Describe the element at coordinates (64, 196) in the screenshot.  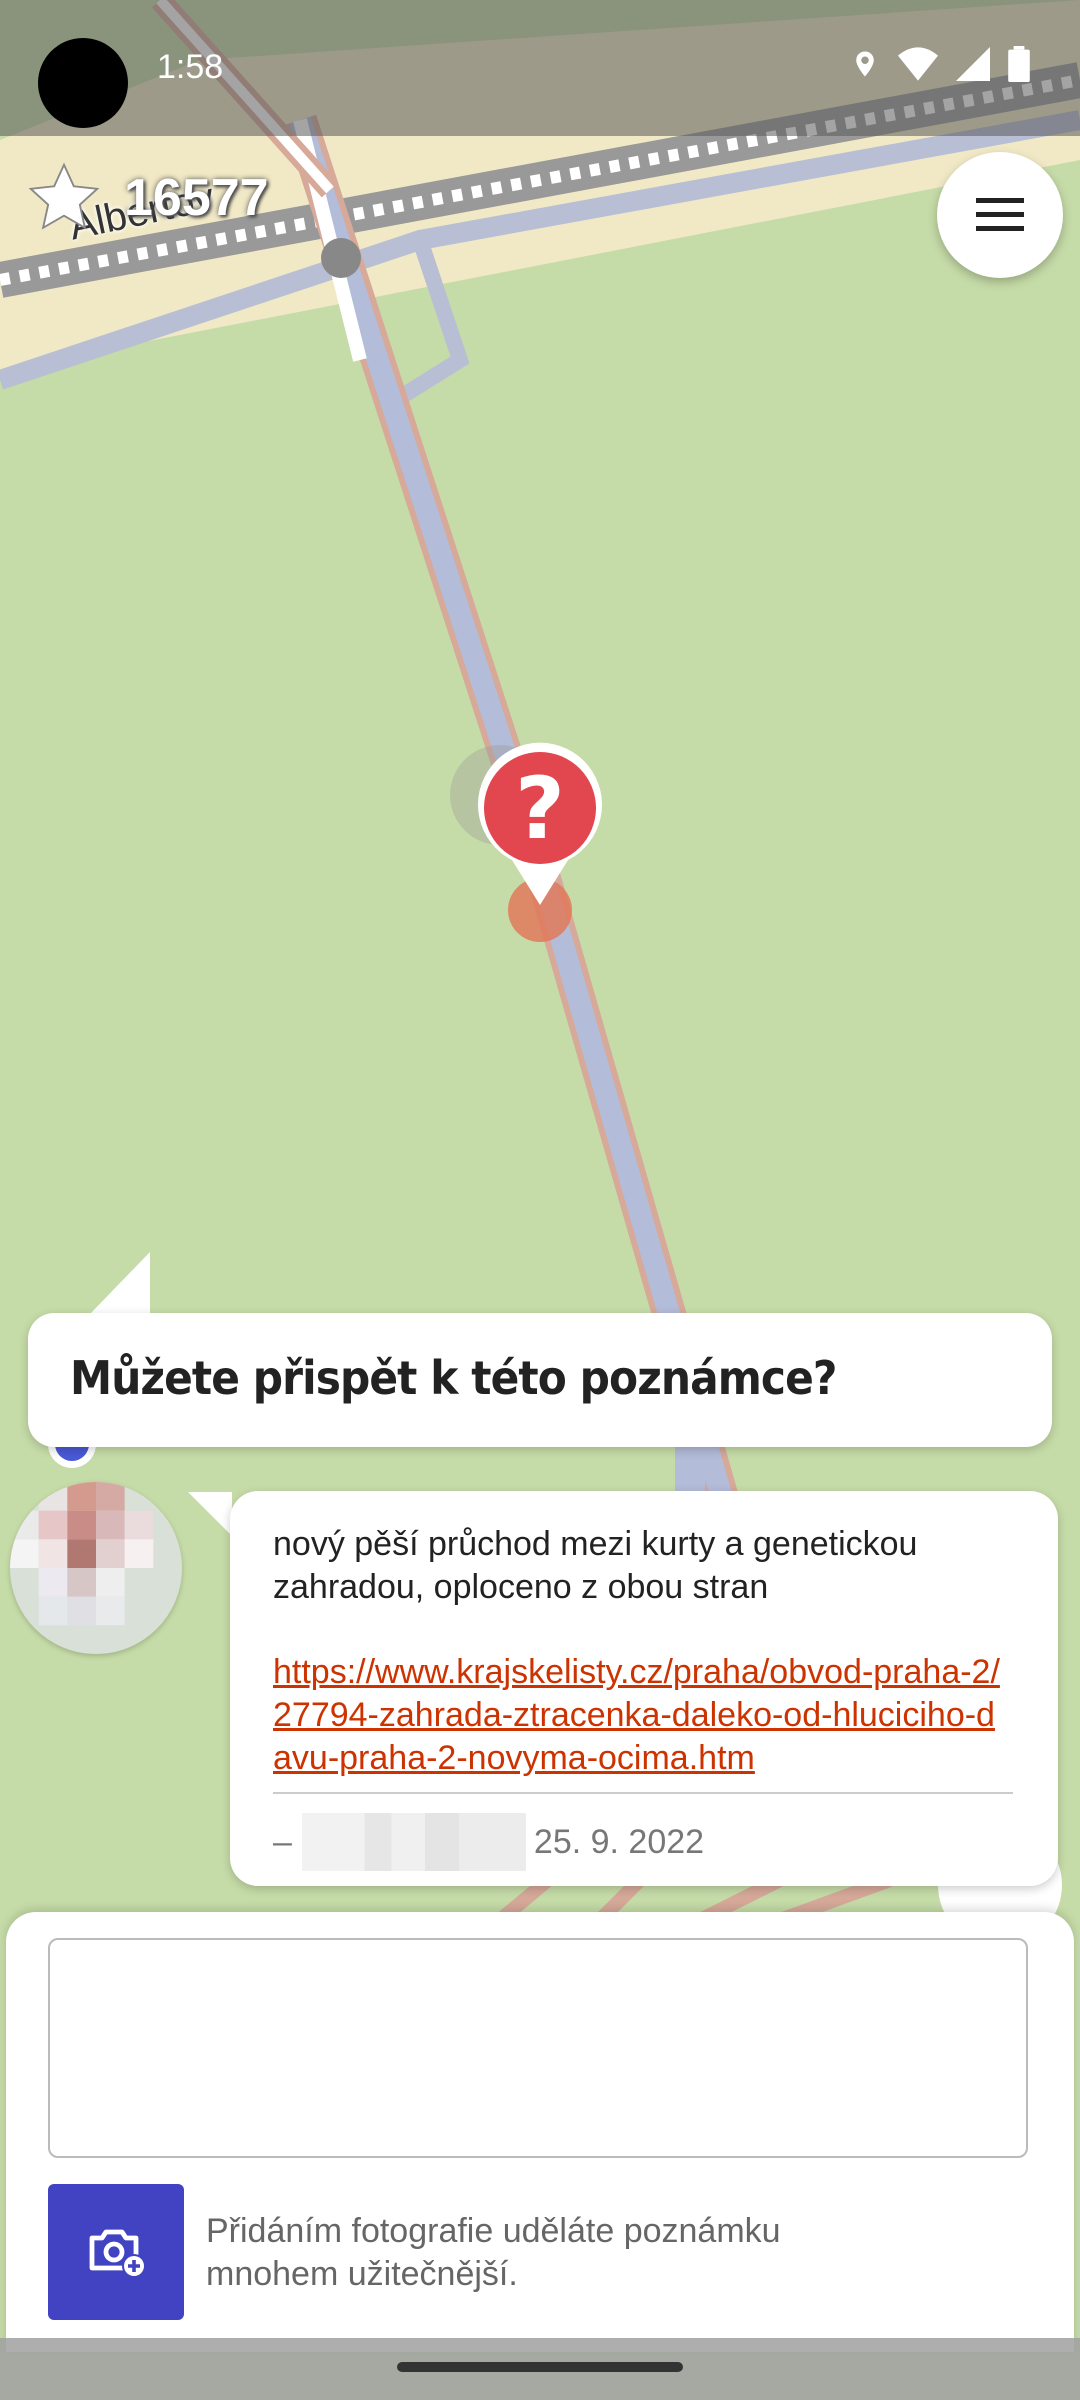
I see `star-icon` at that location.